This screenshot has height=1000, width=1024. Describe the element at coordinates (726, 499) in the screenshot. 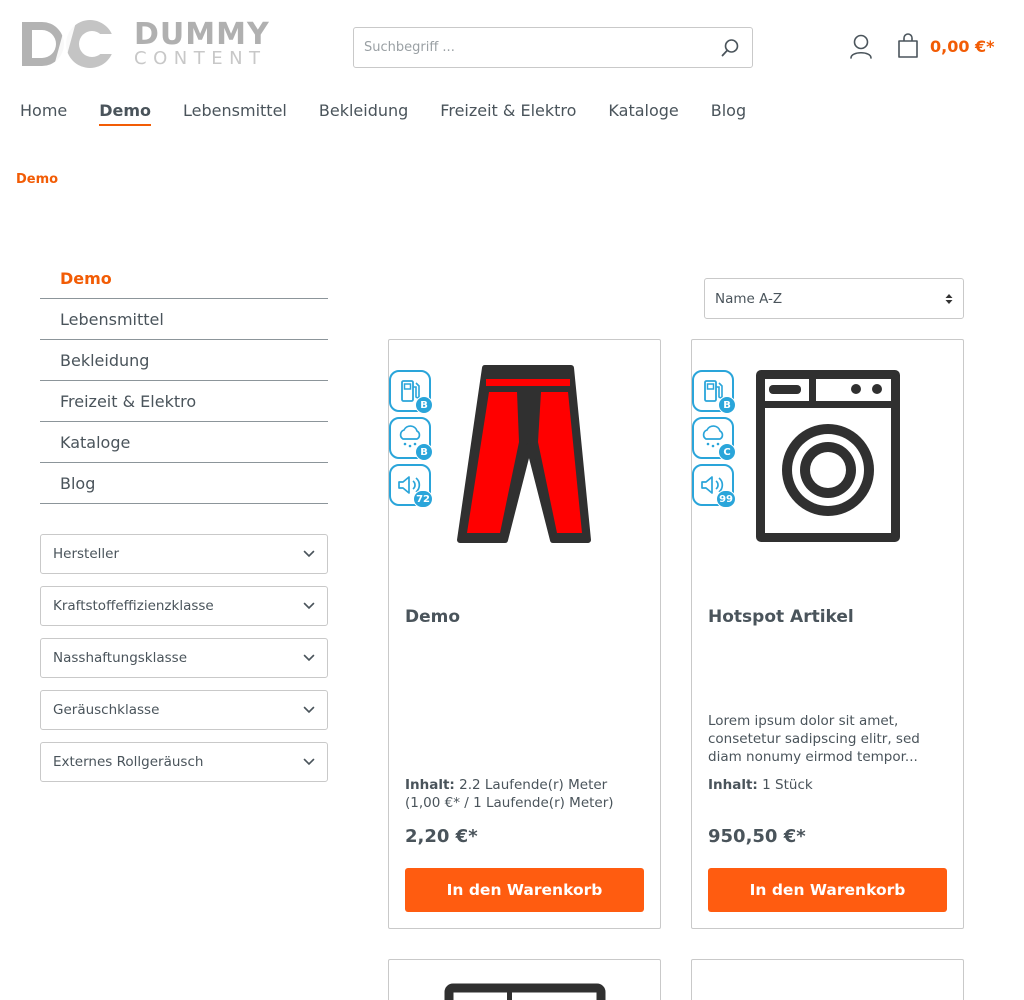

I see `badge-value: 99` at that location.